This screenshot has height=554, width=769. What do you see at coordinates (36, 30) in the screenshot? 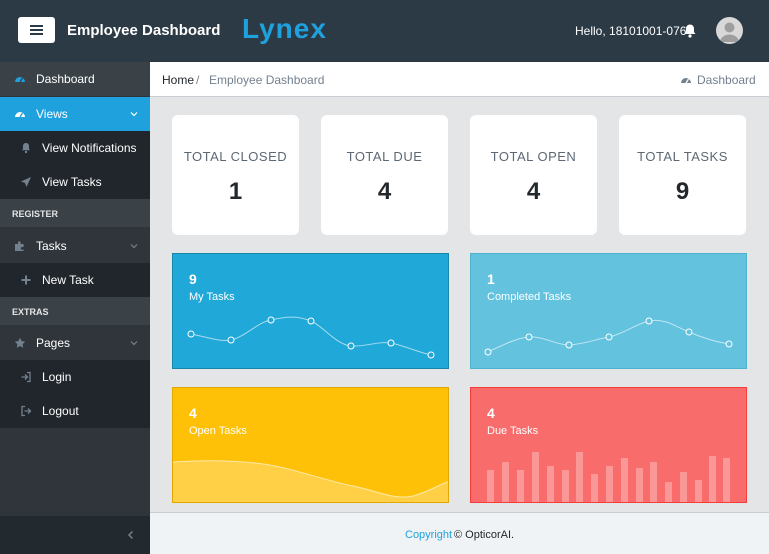
I see `menu-toggle-button` at bounding box center [36, 30].